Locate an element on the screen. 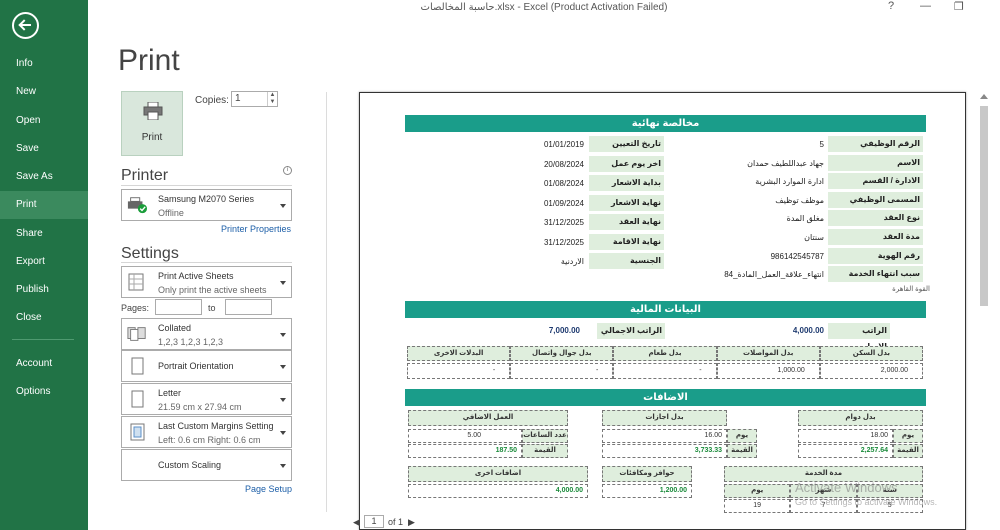 The width and height of the screenshot is (1000, 530). field-label: اخر يوم عمل is located at coordinates (626, 163).